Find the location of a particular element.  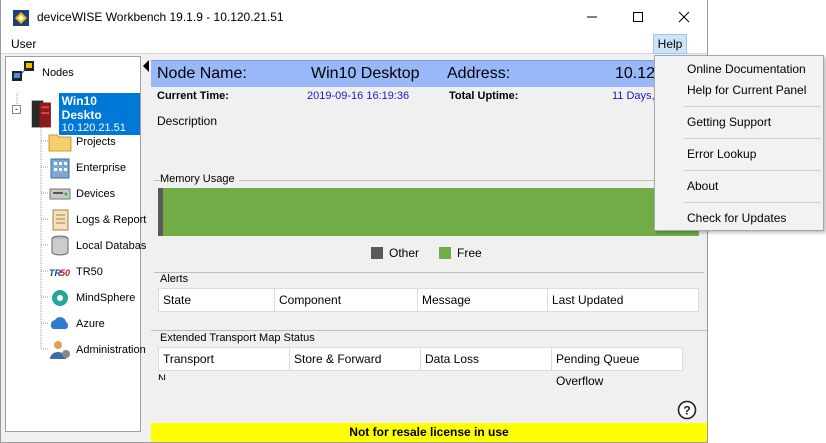

tree-item-label: TR50 is located at coordinates (89, 272).